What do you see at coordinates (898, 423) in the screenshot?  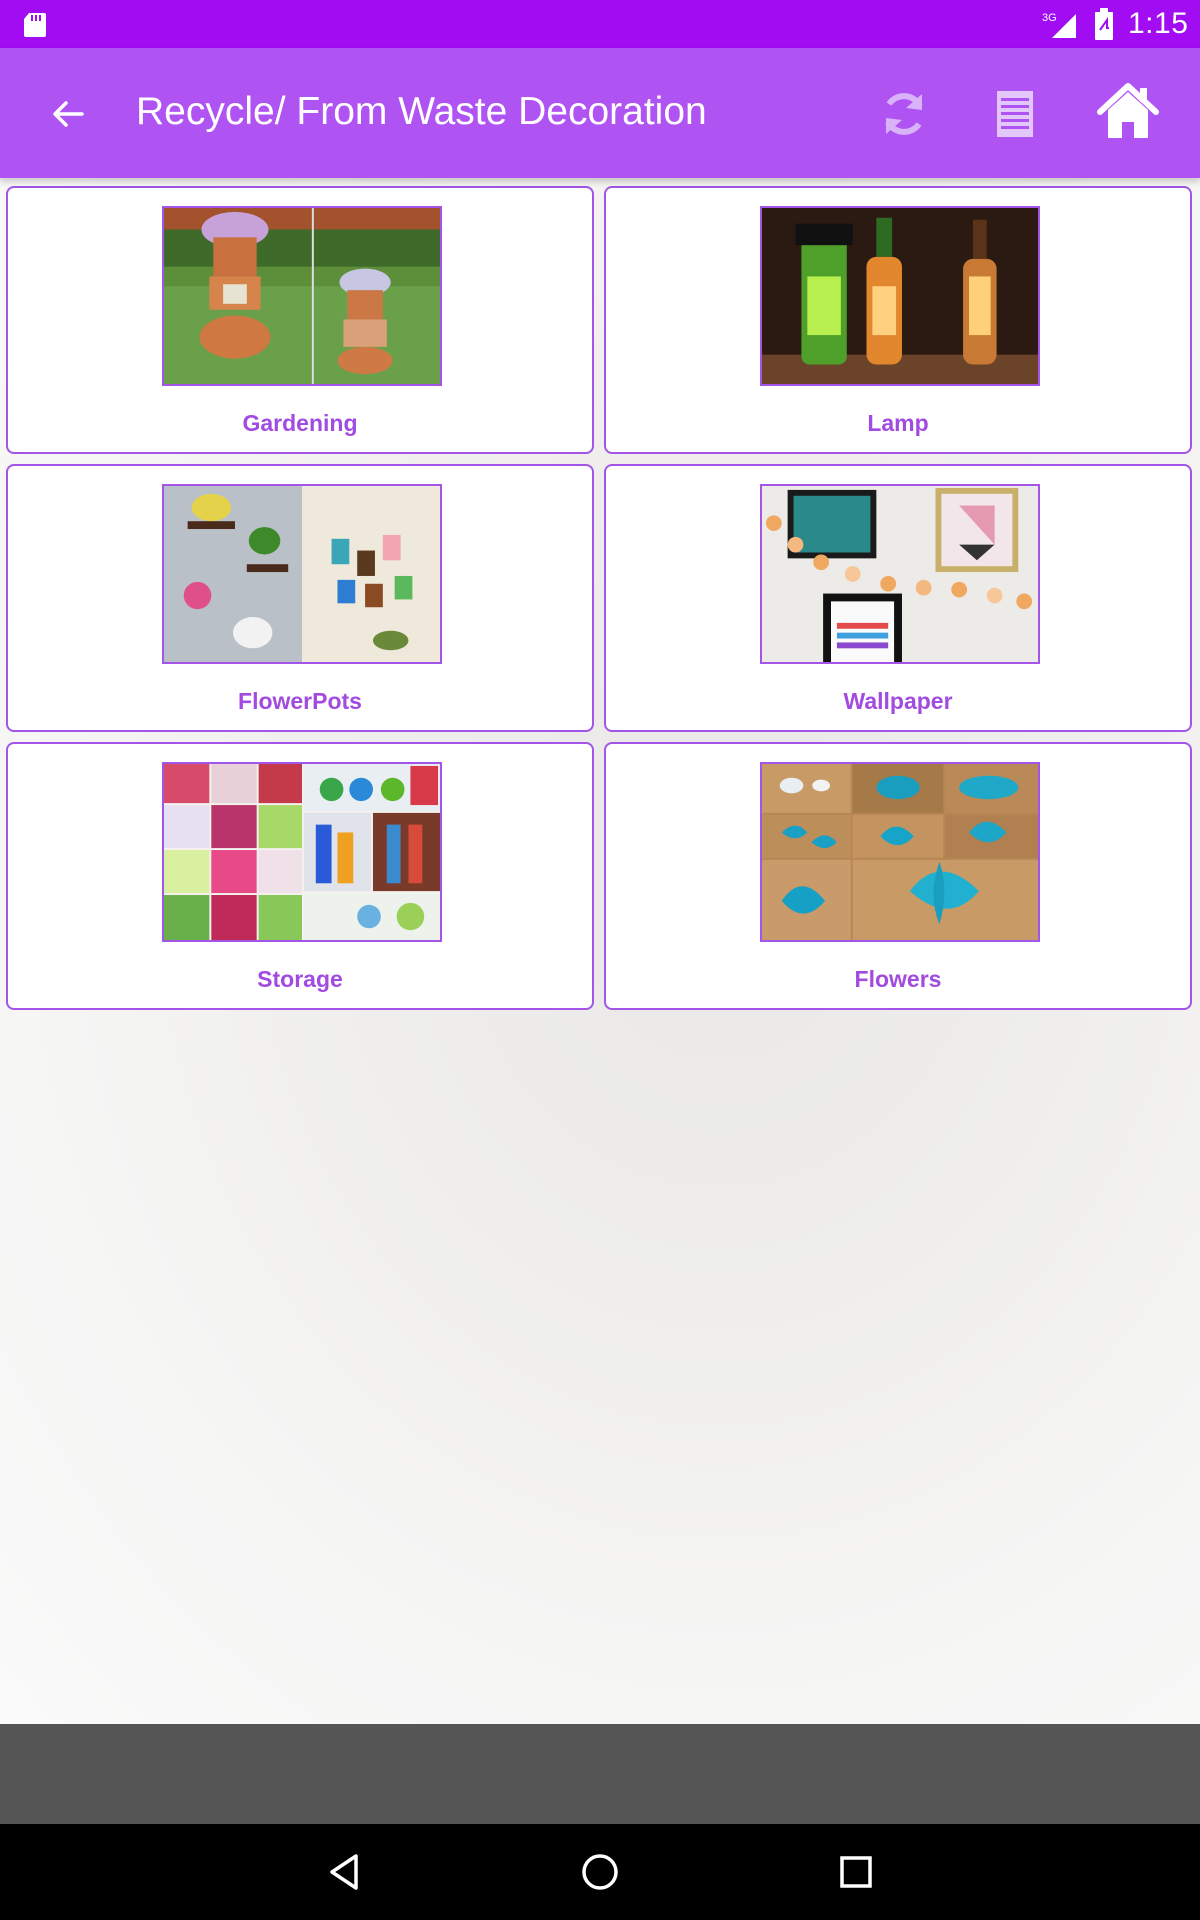 I see `category-label: Lamp` at bounding box center [898, 423].